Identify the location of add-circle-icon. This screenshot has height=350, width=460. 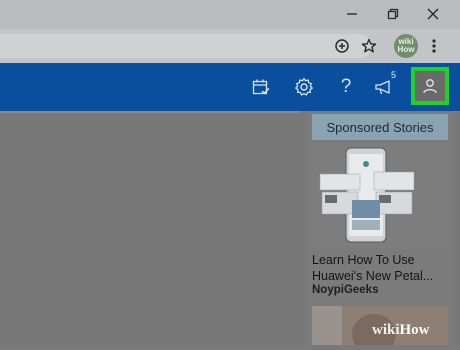
(342, 46).